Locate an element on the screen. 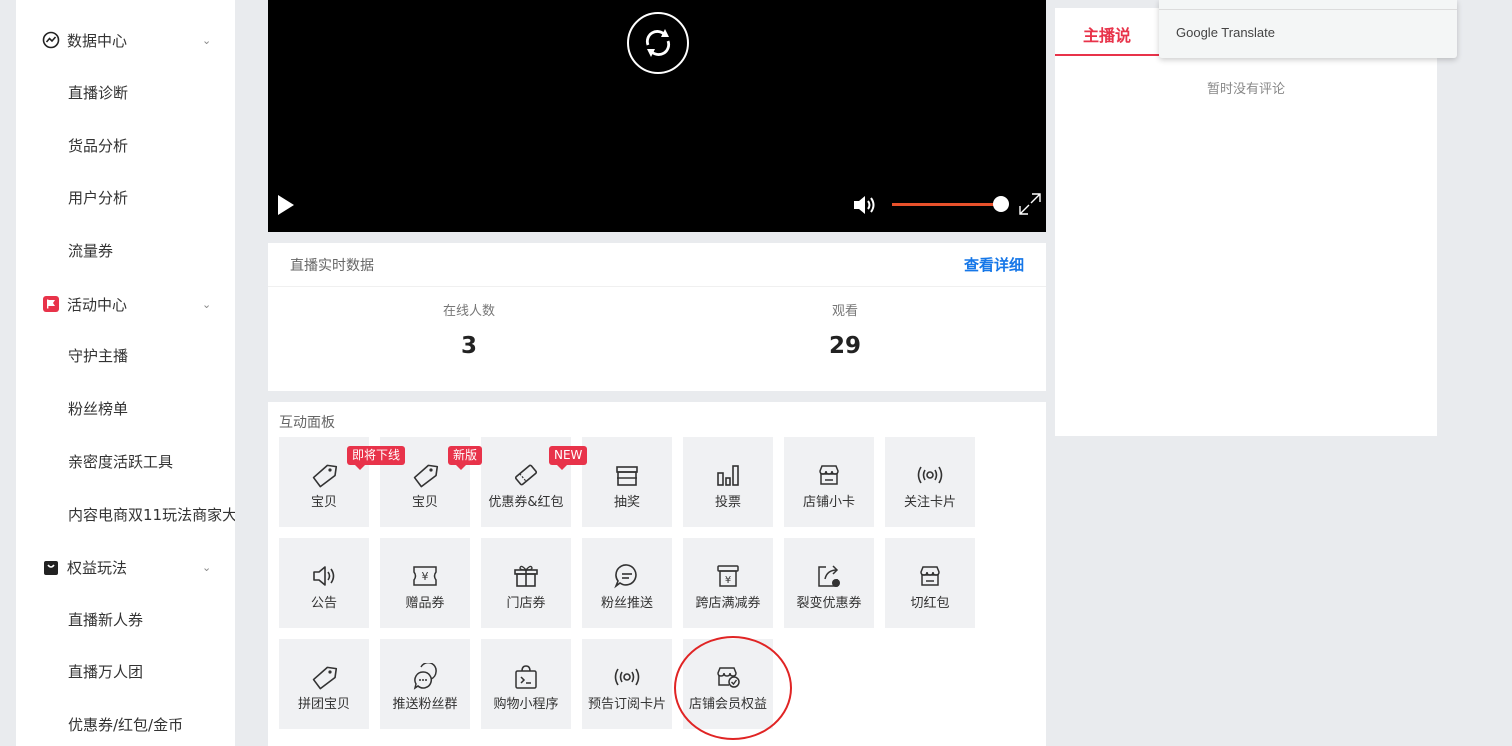 This screenshot has width=1512, height=746. chart-circle-icon is located at coordinates (51, 40).